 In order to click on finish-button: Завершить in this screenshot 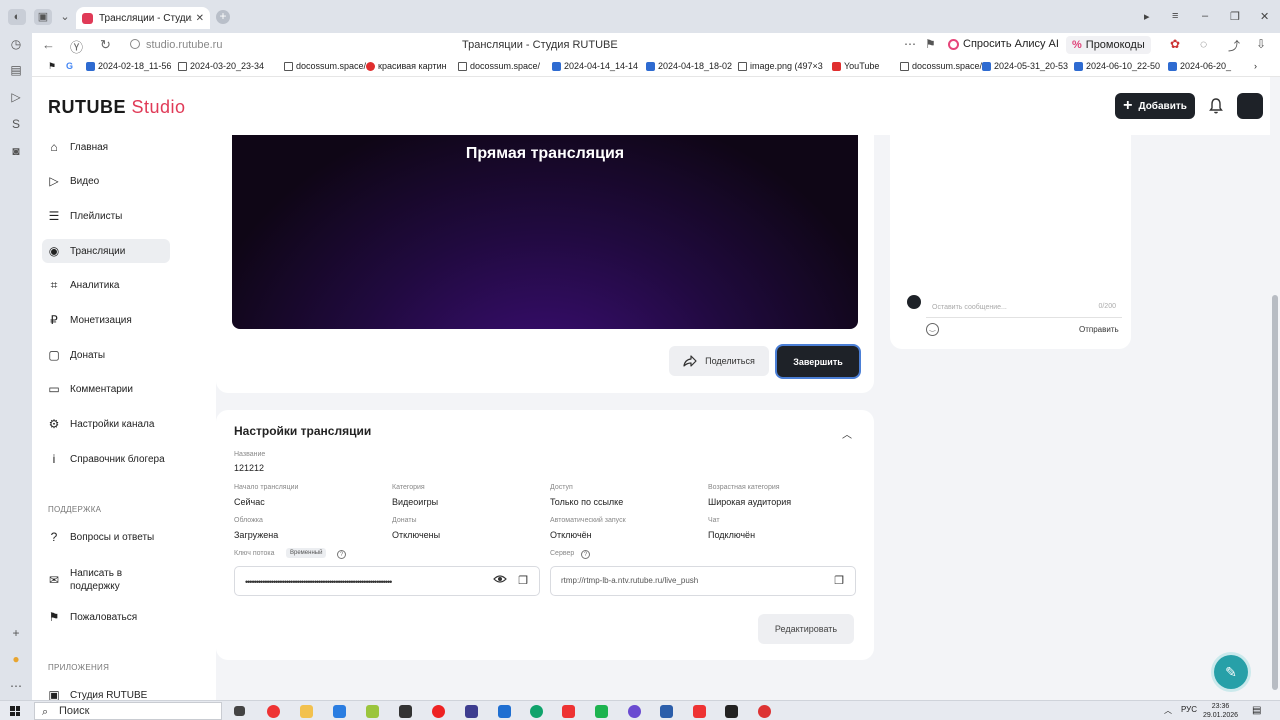, I will do `click(818, 361)`.